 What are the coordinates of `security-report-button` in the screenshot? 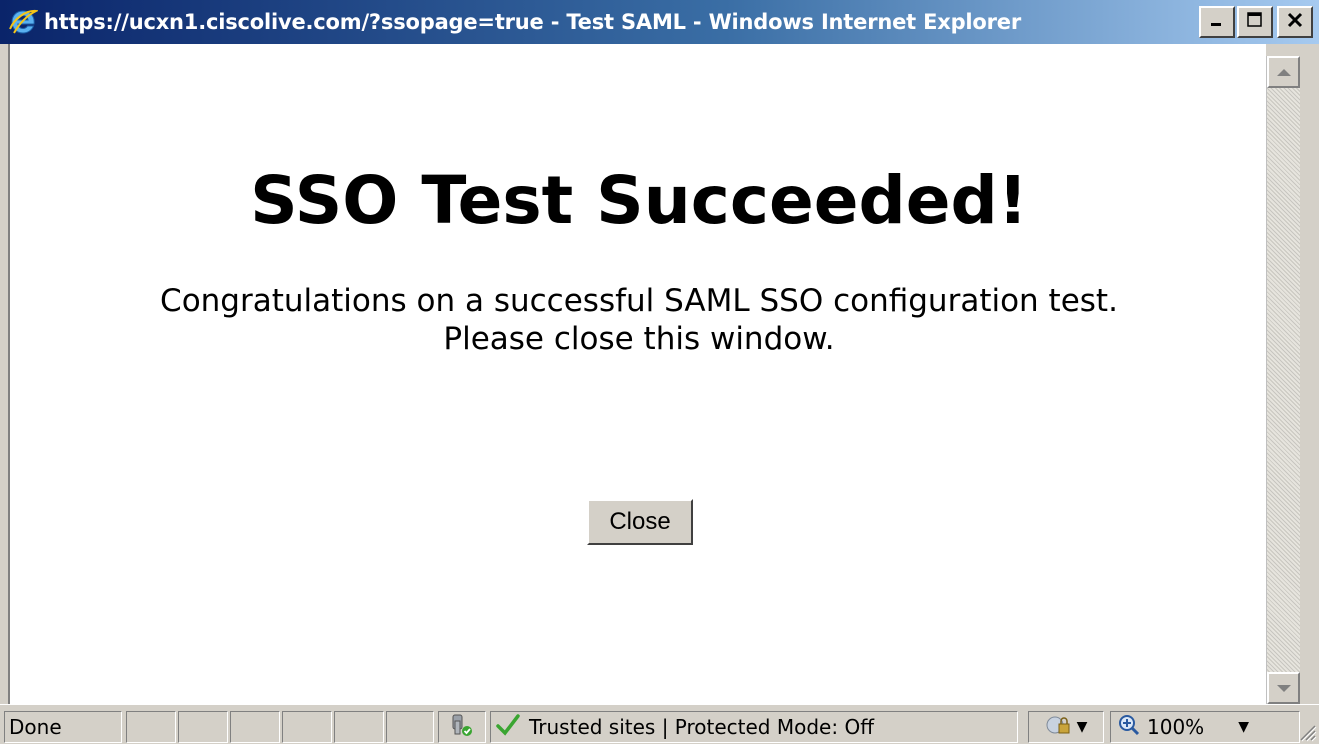 It's located at (462, 727).